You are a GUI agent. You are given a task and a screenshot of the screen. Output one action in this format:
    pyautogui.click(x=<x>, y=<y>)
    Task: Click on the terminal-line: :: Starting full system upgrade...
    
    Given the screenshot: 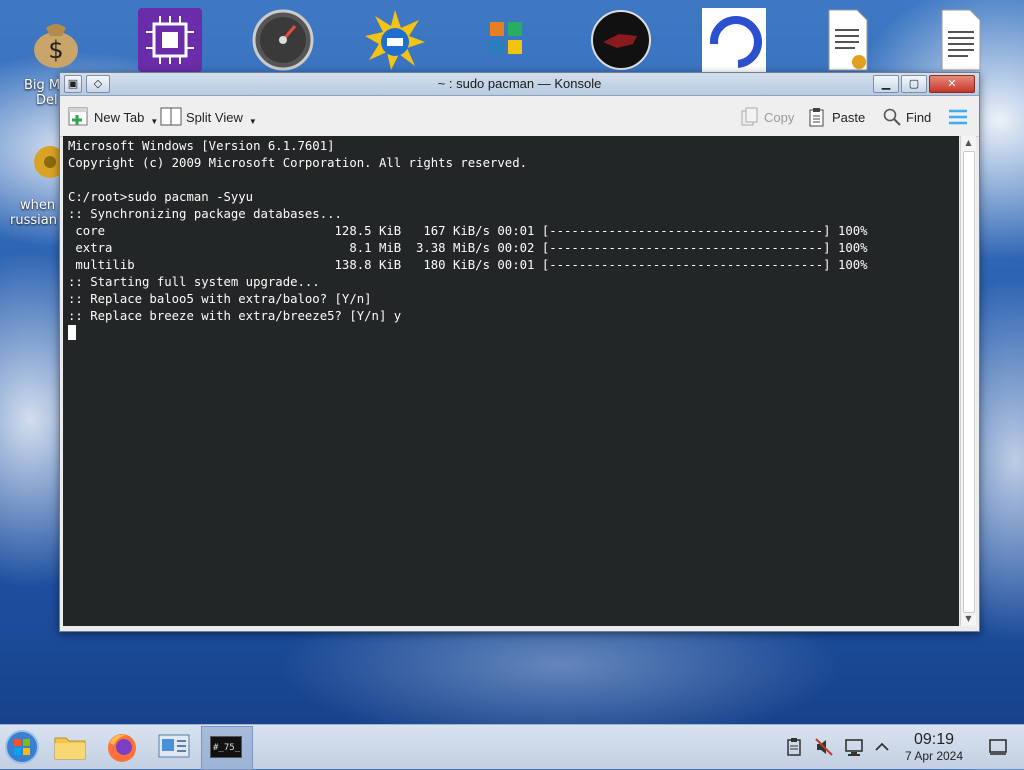 What is the action you would take?
    pyautogui.click(x=194, y=282)
    